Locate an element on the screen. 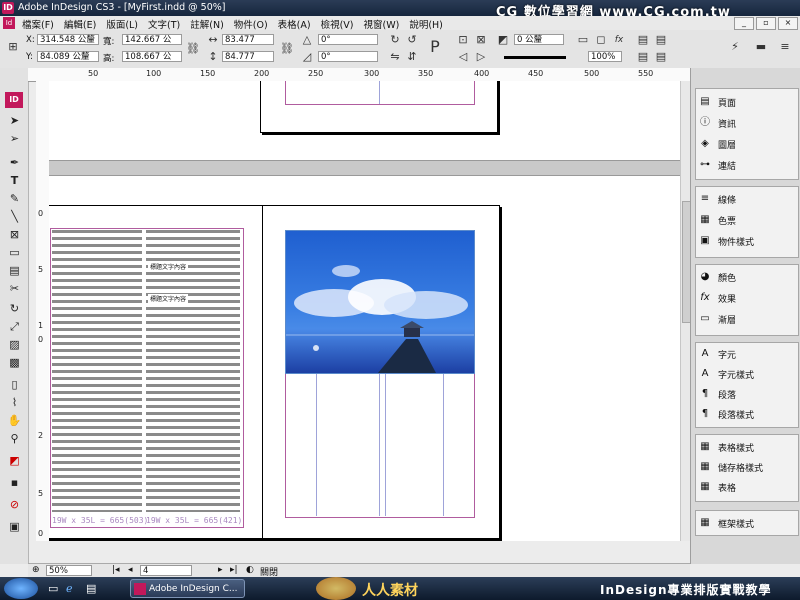 This screenshot has width=800, height=600. rotate-field: 0° is located at coordinates (348, 39).